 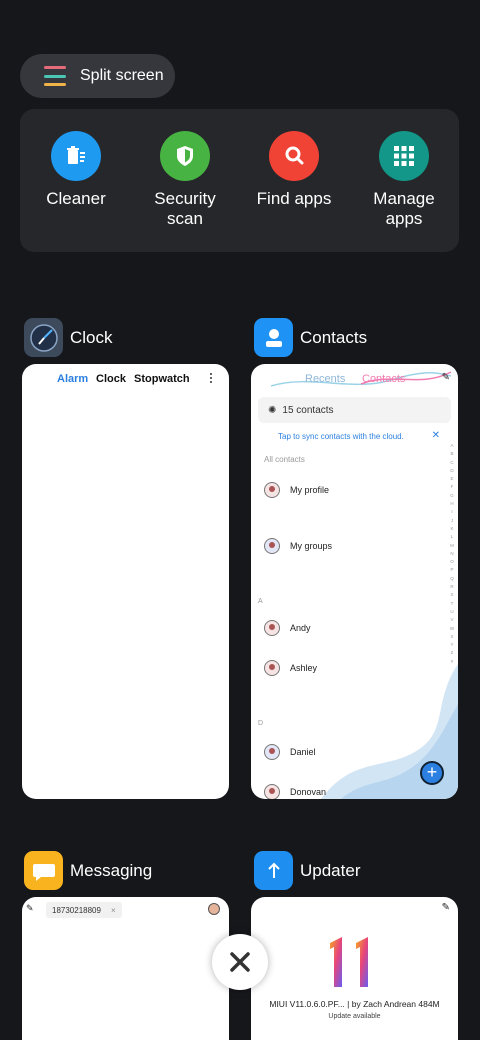 I want to click on close-icon: ✕, so click(x=436, y=435).